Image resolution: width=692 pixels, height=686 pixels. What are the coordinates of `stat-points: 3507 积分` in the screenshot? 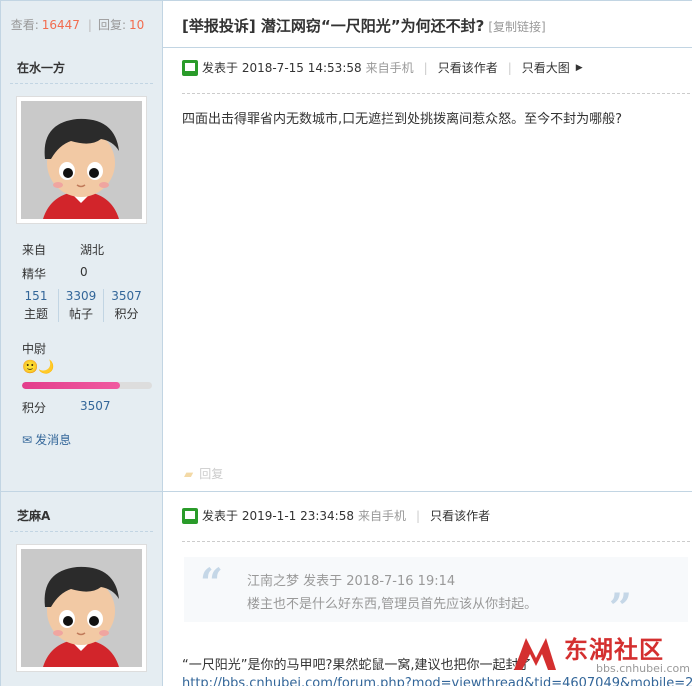 It's located at (126, 305).